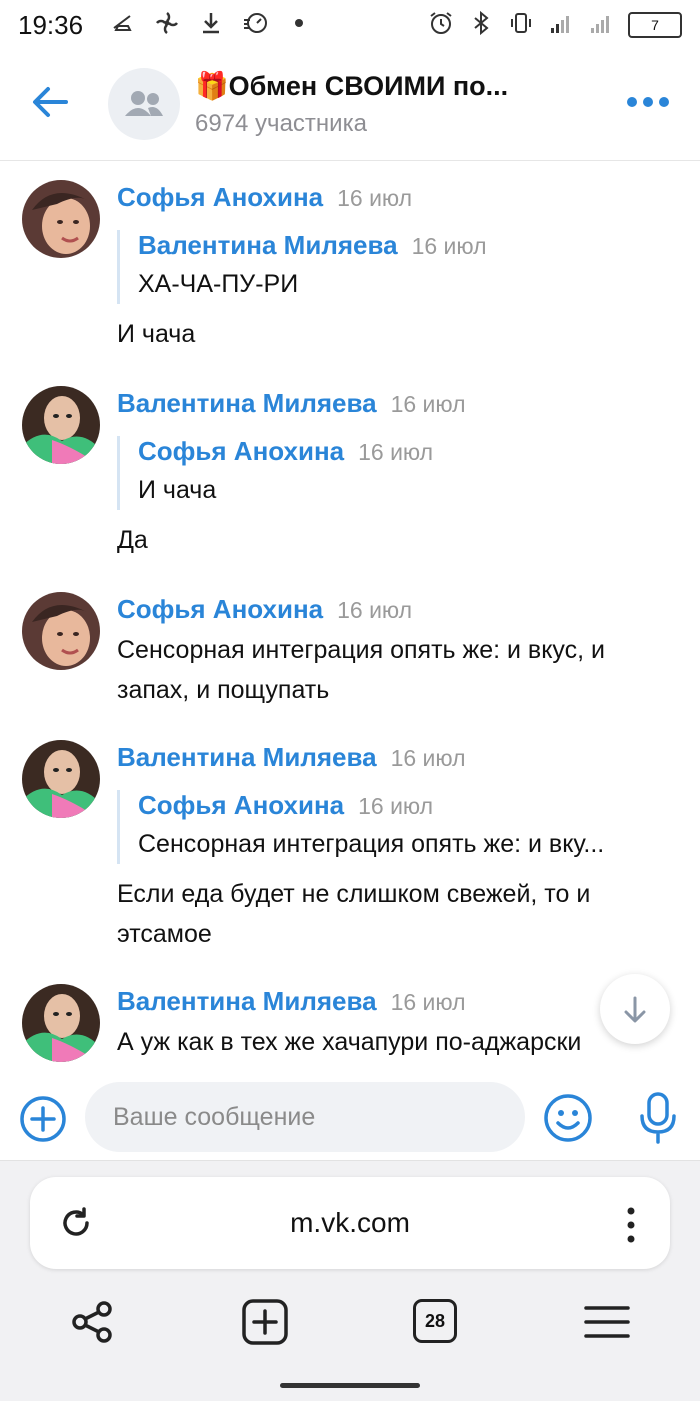 The image size is (700, 1401). I want to click on address-bar: m.vk.com, so click(350, 1223).